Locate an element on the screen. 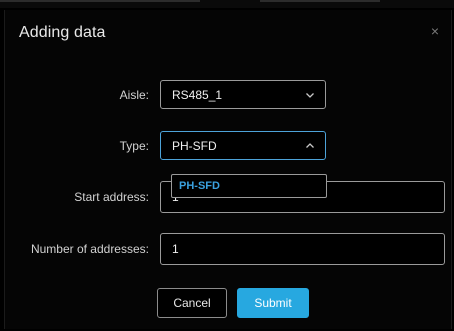 Image resolution: width=454 pixels, height=331 pixels. number-of-addresses-input: 1 is located at coordinates (302, 249).